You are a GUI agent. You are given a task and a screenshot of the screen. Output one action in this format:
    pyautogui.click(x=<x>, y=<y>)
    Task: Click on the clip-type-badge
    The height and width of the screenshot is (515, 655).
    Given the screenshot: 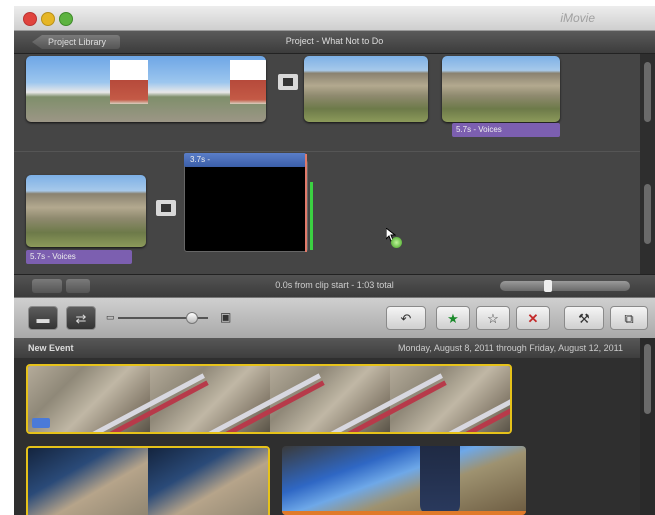 What is the action you would take?
    pyautogui.click(x=41, y=423)
    